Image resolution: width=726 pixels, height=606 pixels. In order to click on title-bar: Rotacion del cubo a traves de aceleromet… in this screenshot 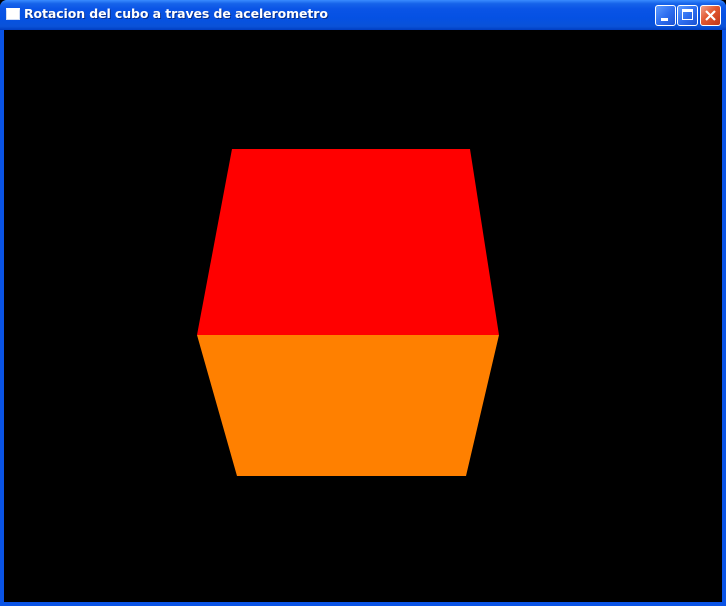, I will do `click(363, 15)`.